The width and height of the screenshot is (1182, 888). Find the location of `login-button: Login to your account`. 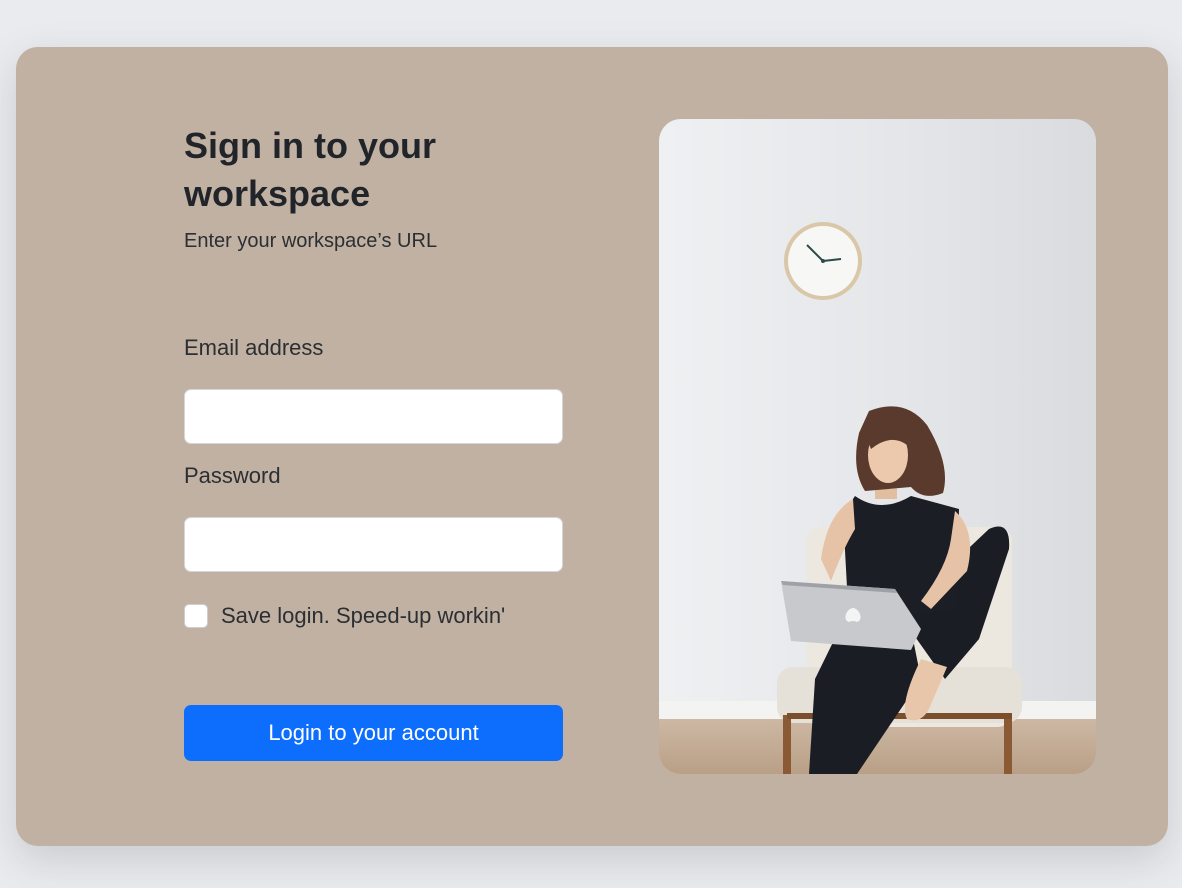

login-button: Login to your account is located at coordinates (373, 733).